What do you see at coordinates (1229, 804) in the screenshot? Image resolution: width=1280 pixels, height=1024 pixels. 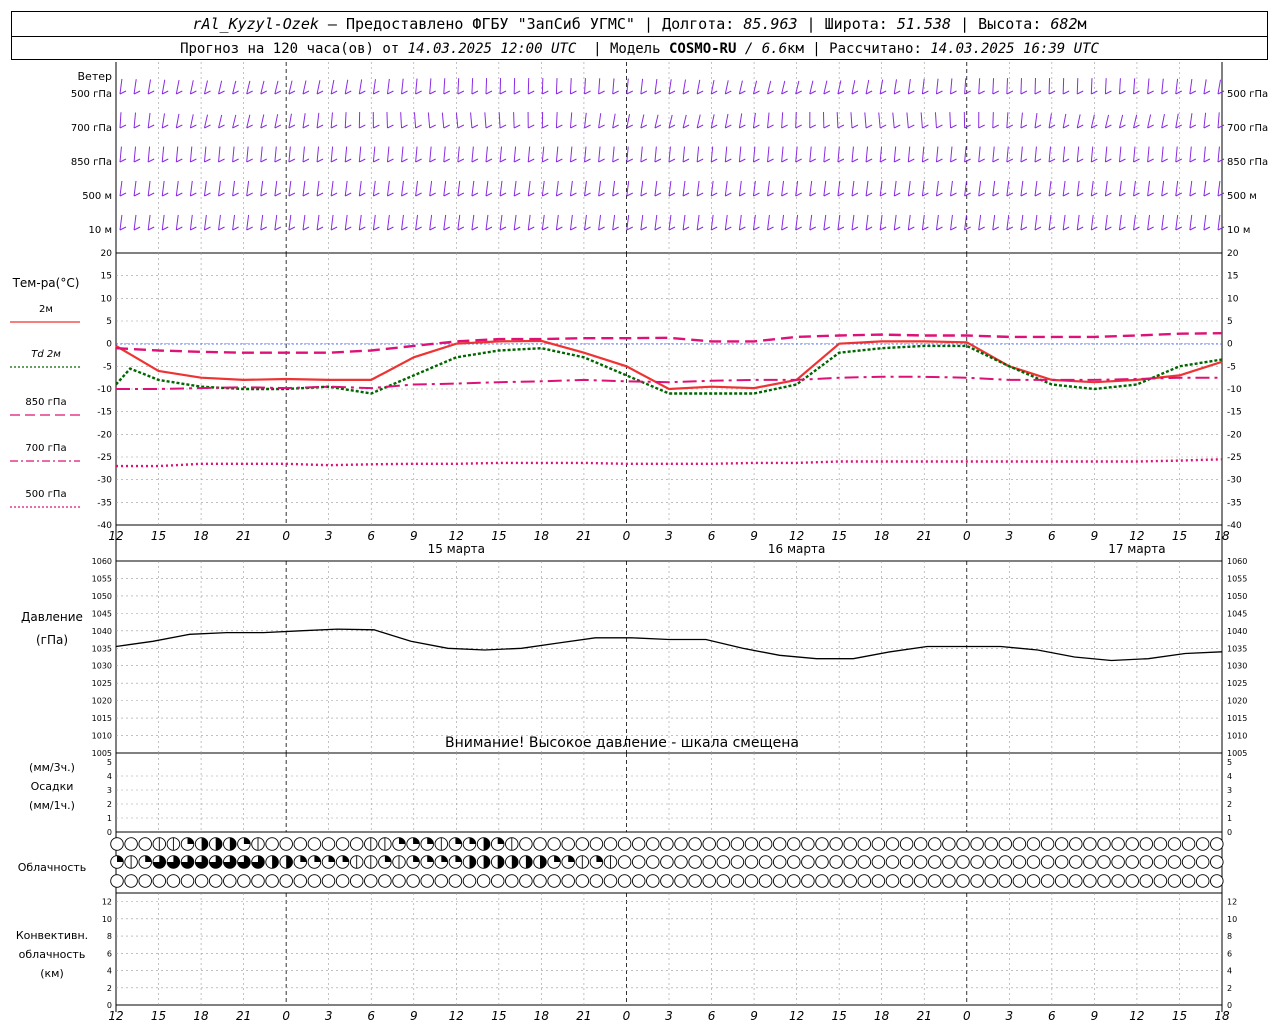 I see `precip-tick-right: 2` at bounding box center [1229, 804].